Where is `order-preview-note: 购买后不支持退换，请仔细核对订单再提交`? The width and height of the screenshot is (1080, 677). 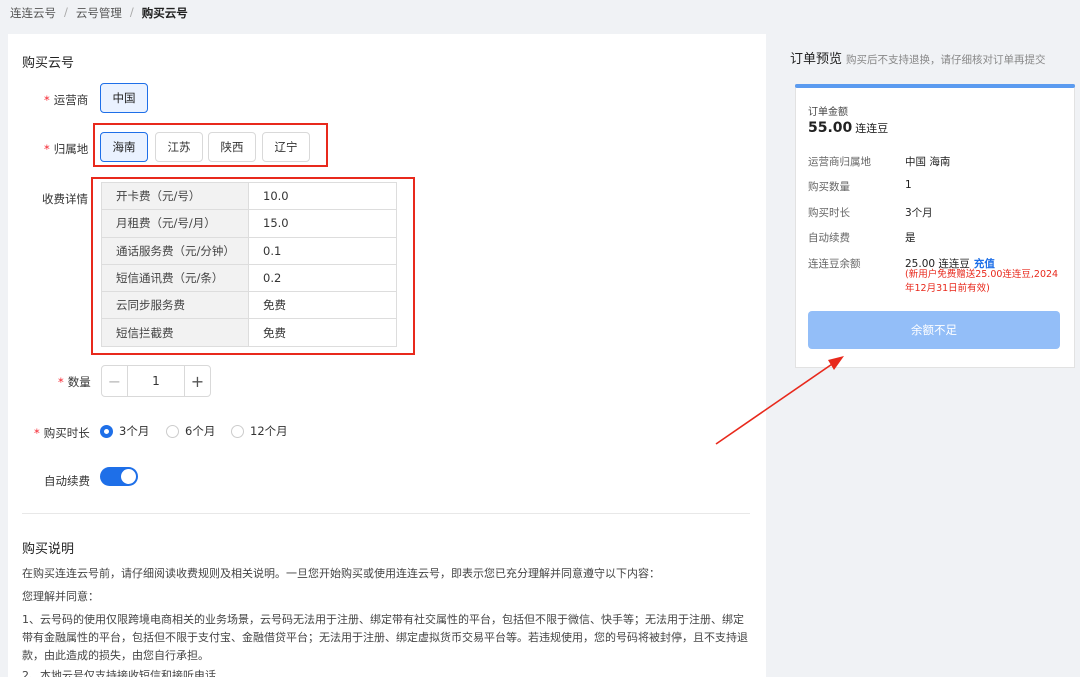
order-preview-note: 购买后不支持退换，请仔细核对订单再提交 is located at coordinates (946, 60).